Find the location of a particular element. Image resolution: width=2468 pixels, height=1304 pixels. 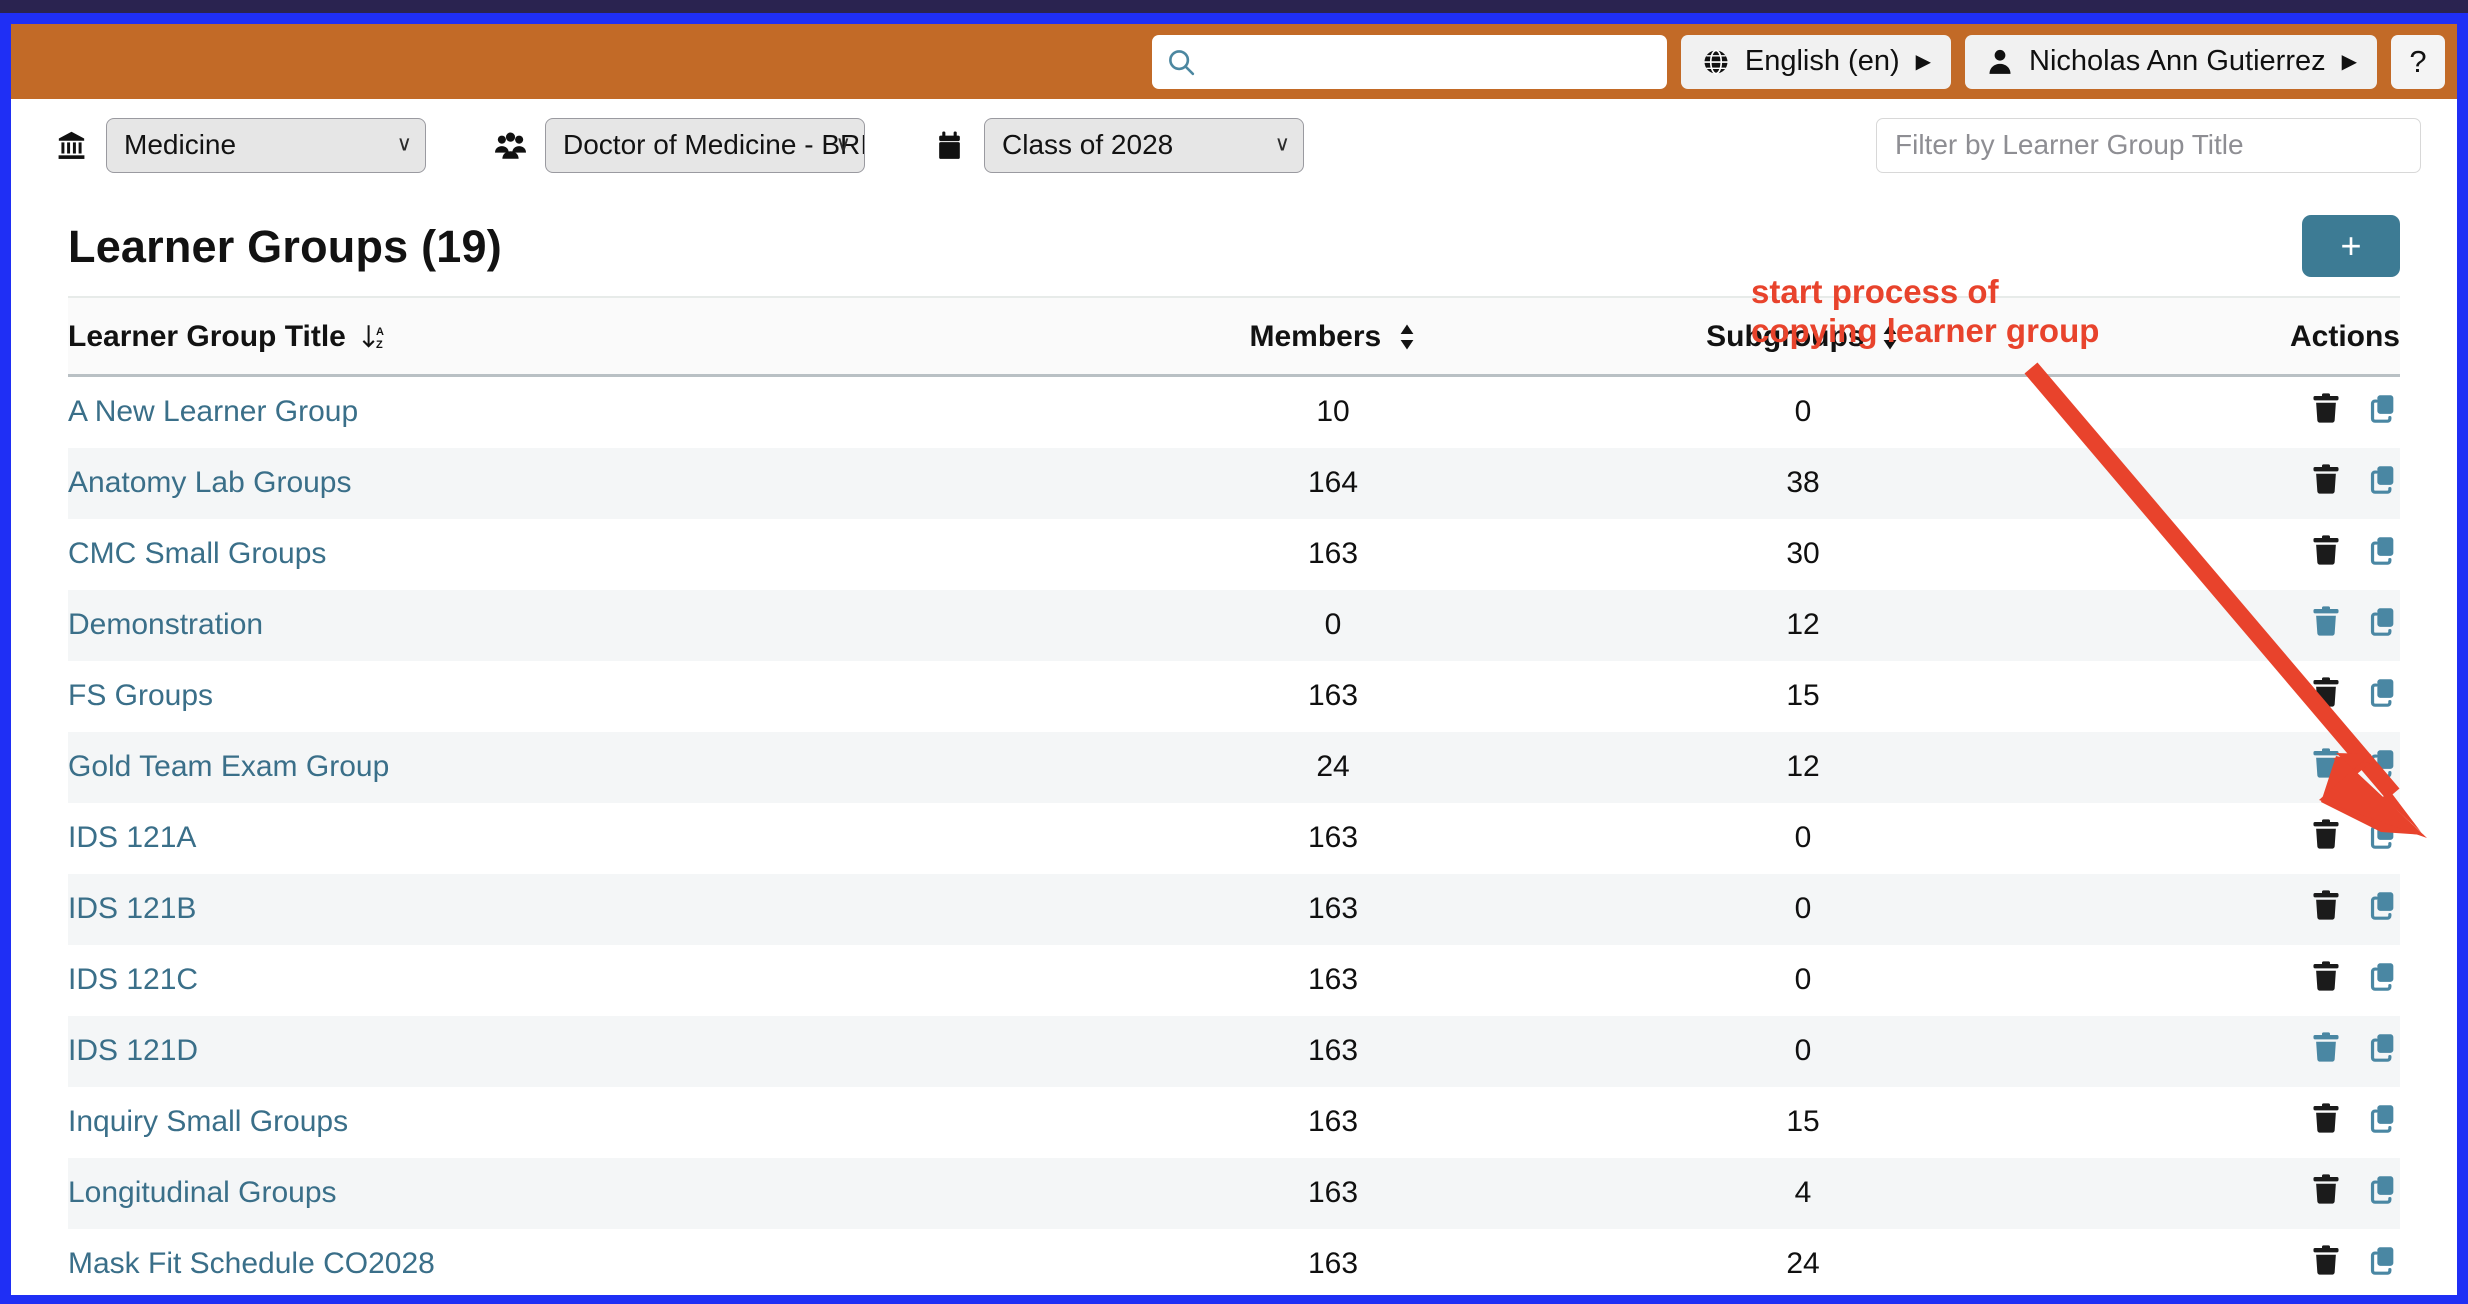

column-header-subgroups: Subgroups is located at coordinates (1803, 337).